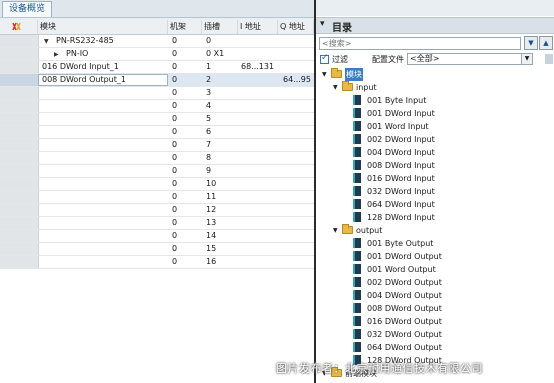 Image resolution: width=554 pixels, height=383 pixels. I want to click on table-row: 0 14, so click(157, 236).